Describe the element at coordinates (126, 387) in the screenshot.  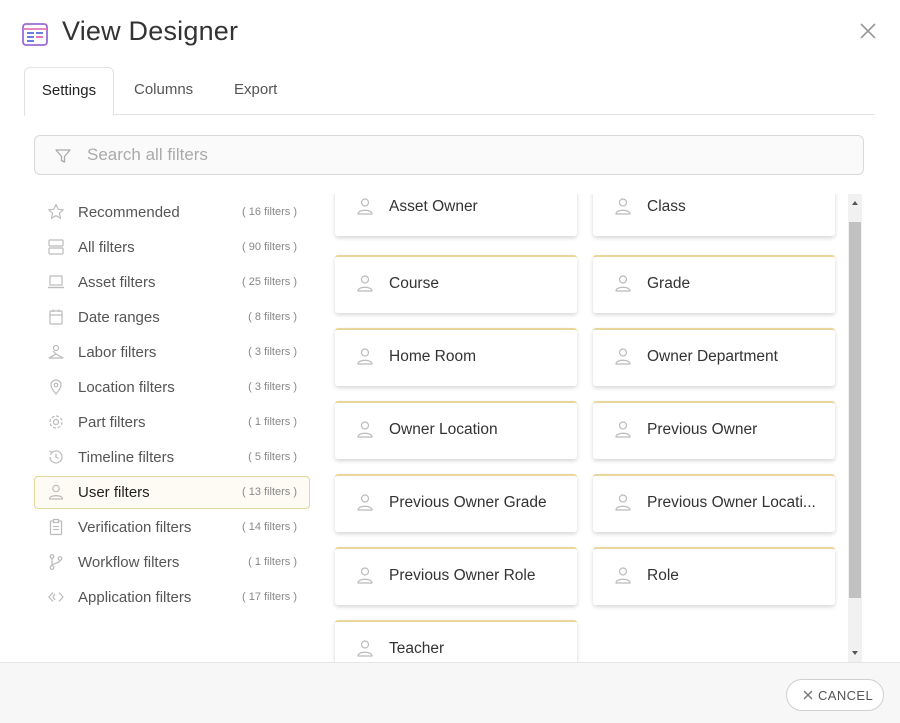
I see `sidebar-item-label: Location filters` at that location.